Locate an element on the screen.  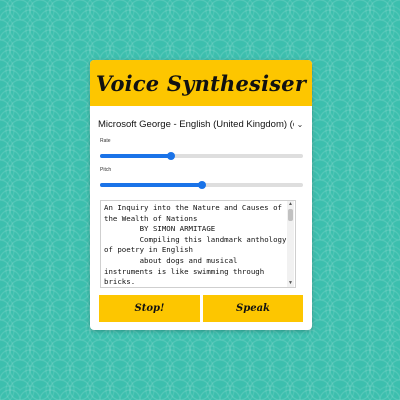
pitch-label: Pitch is located at coordinates (106, 170).